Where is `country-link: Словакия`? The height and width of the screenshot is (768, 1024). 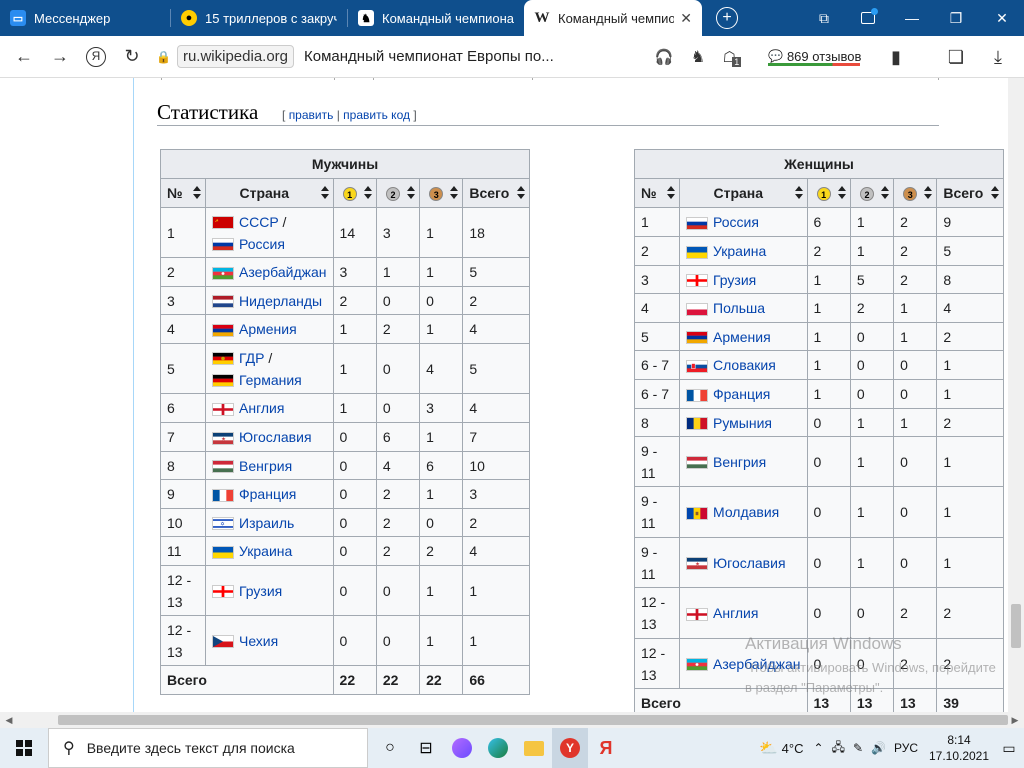
country-link: Словакия is located at coordinates (744, 365).